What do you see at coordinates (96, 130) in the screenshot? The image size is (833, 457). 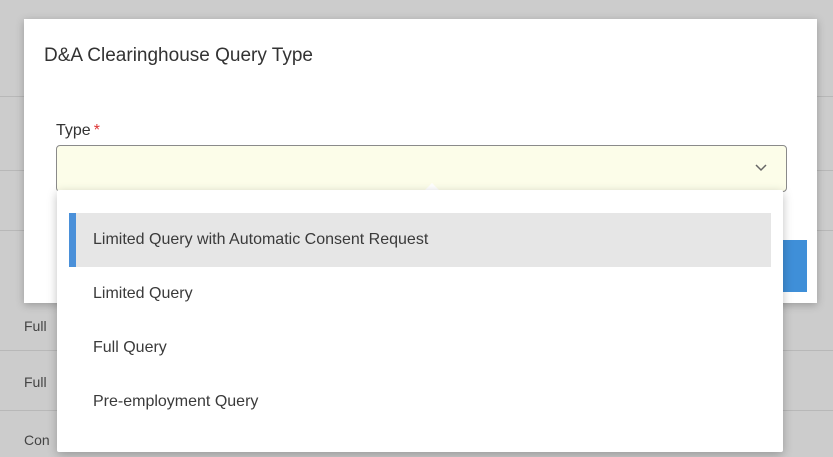 I see `required-marker: *` at bounding box center [96, 130].